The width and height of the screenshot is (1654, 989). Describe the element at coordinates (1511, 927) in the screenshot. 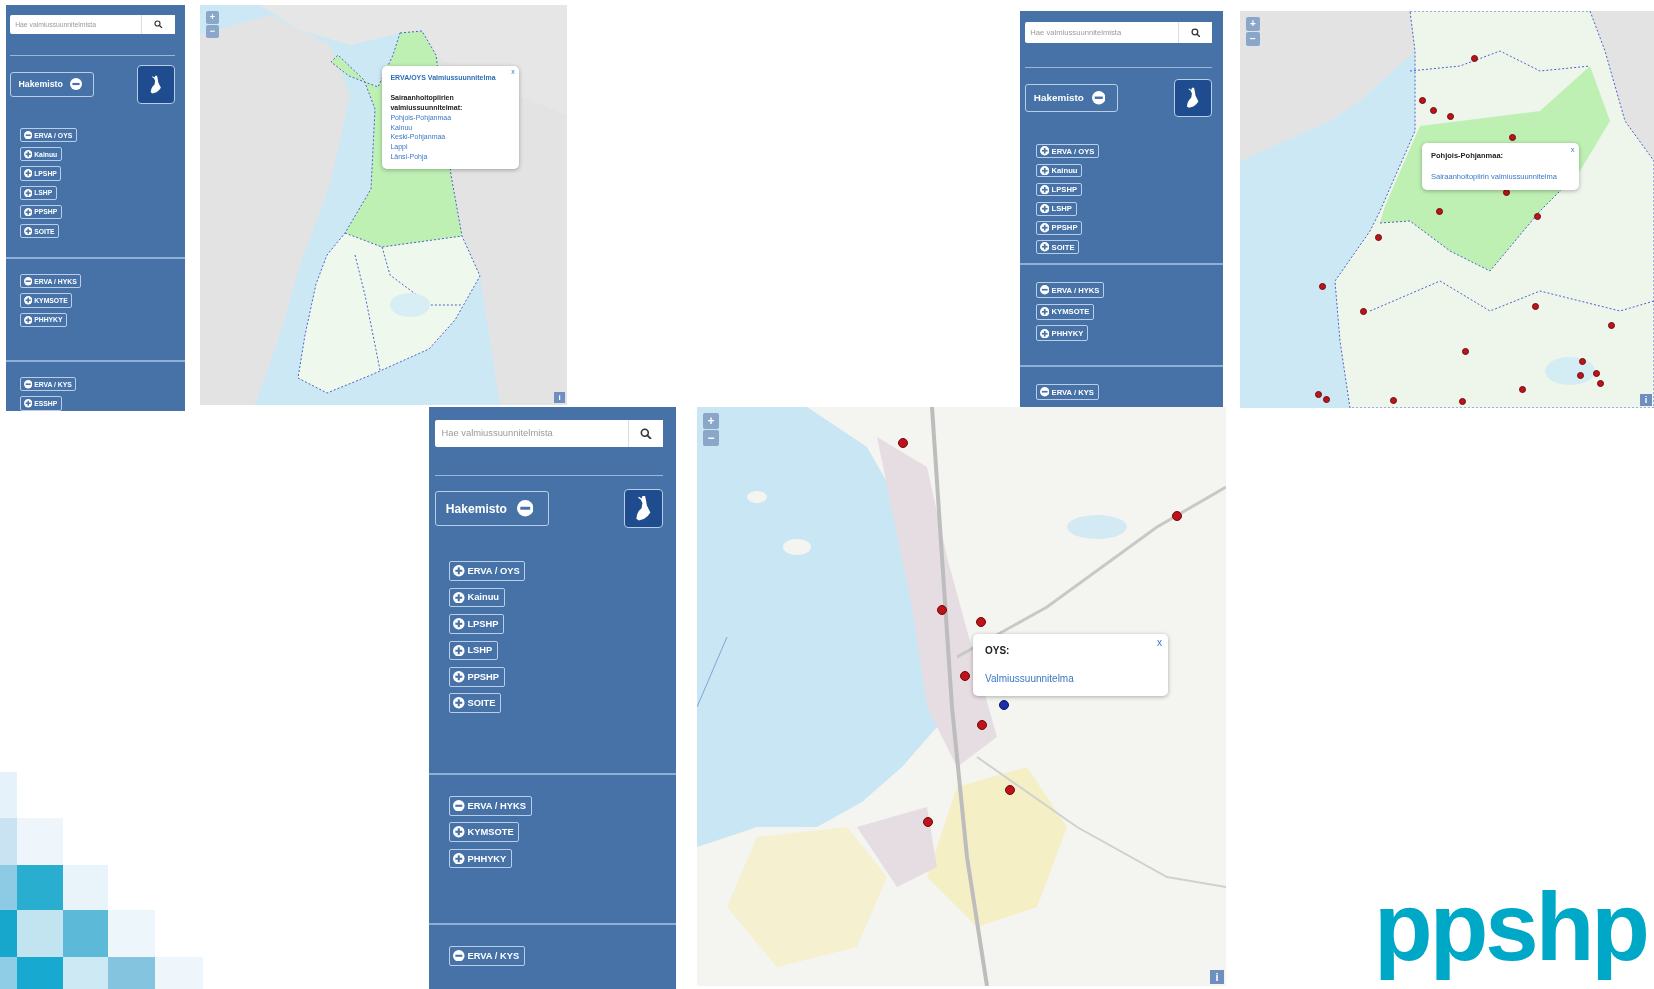

I see `logo: ppshp` at that location.